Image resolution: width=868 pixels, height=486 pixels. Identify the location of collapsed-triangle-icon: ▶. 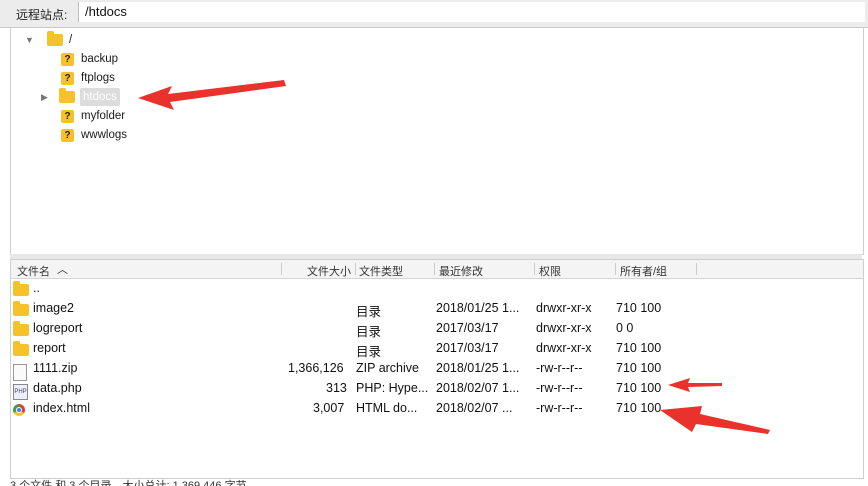
(47, 97).